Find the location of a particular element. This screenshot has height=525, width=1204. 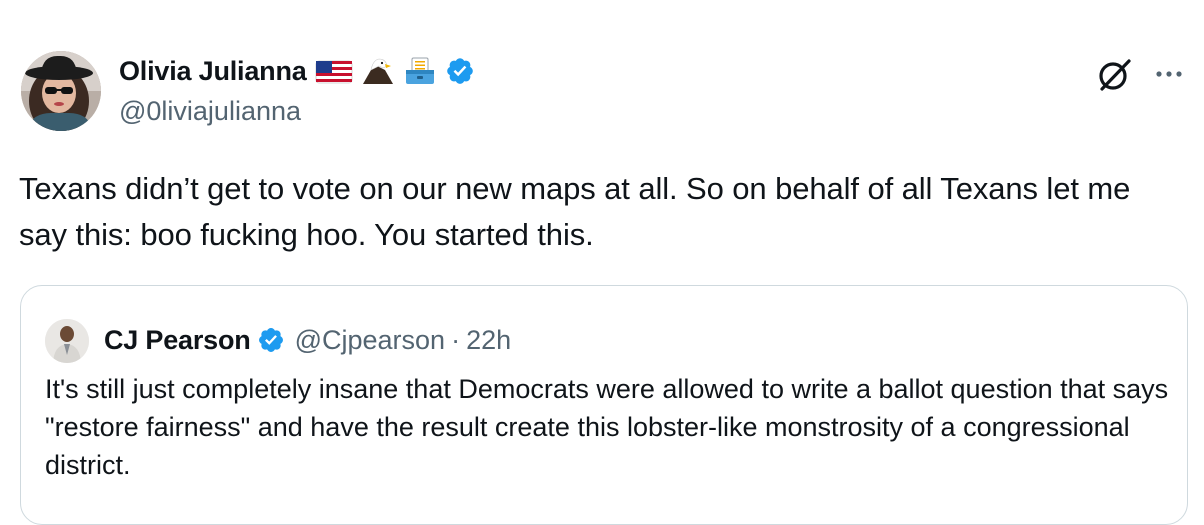

author-handle: @0liviajulianna is located at coordinates (210, 111).